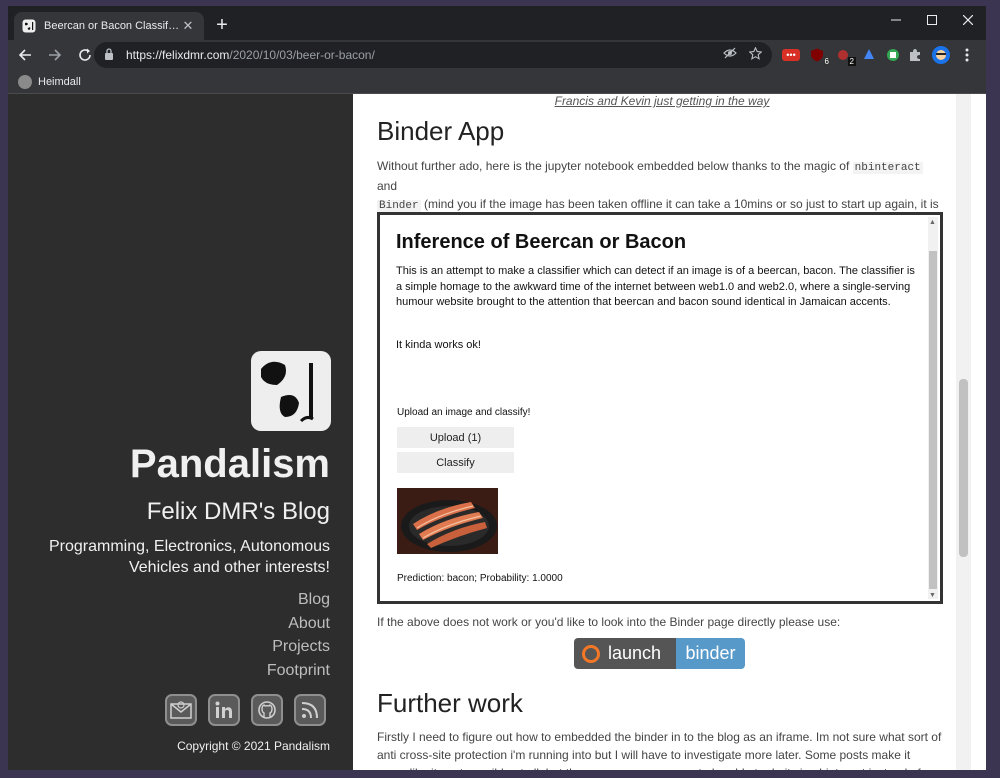  Describe the element at coordinates (819, 56) in the screenshot. I see `ublock-icon: 6` at that location.